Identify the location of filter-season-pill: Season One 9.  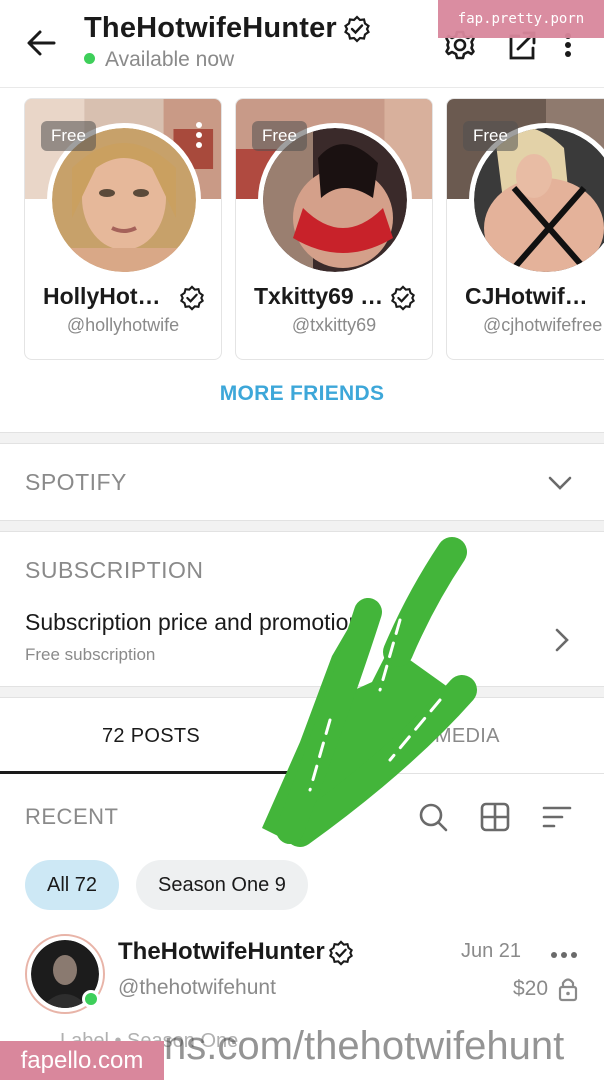
(222, 885).